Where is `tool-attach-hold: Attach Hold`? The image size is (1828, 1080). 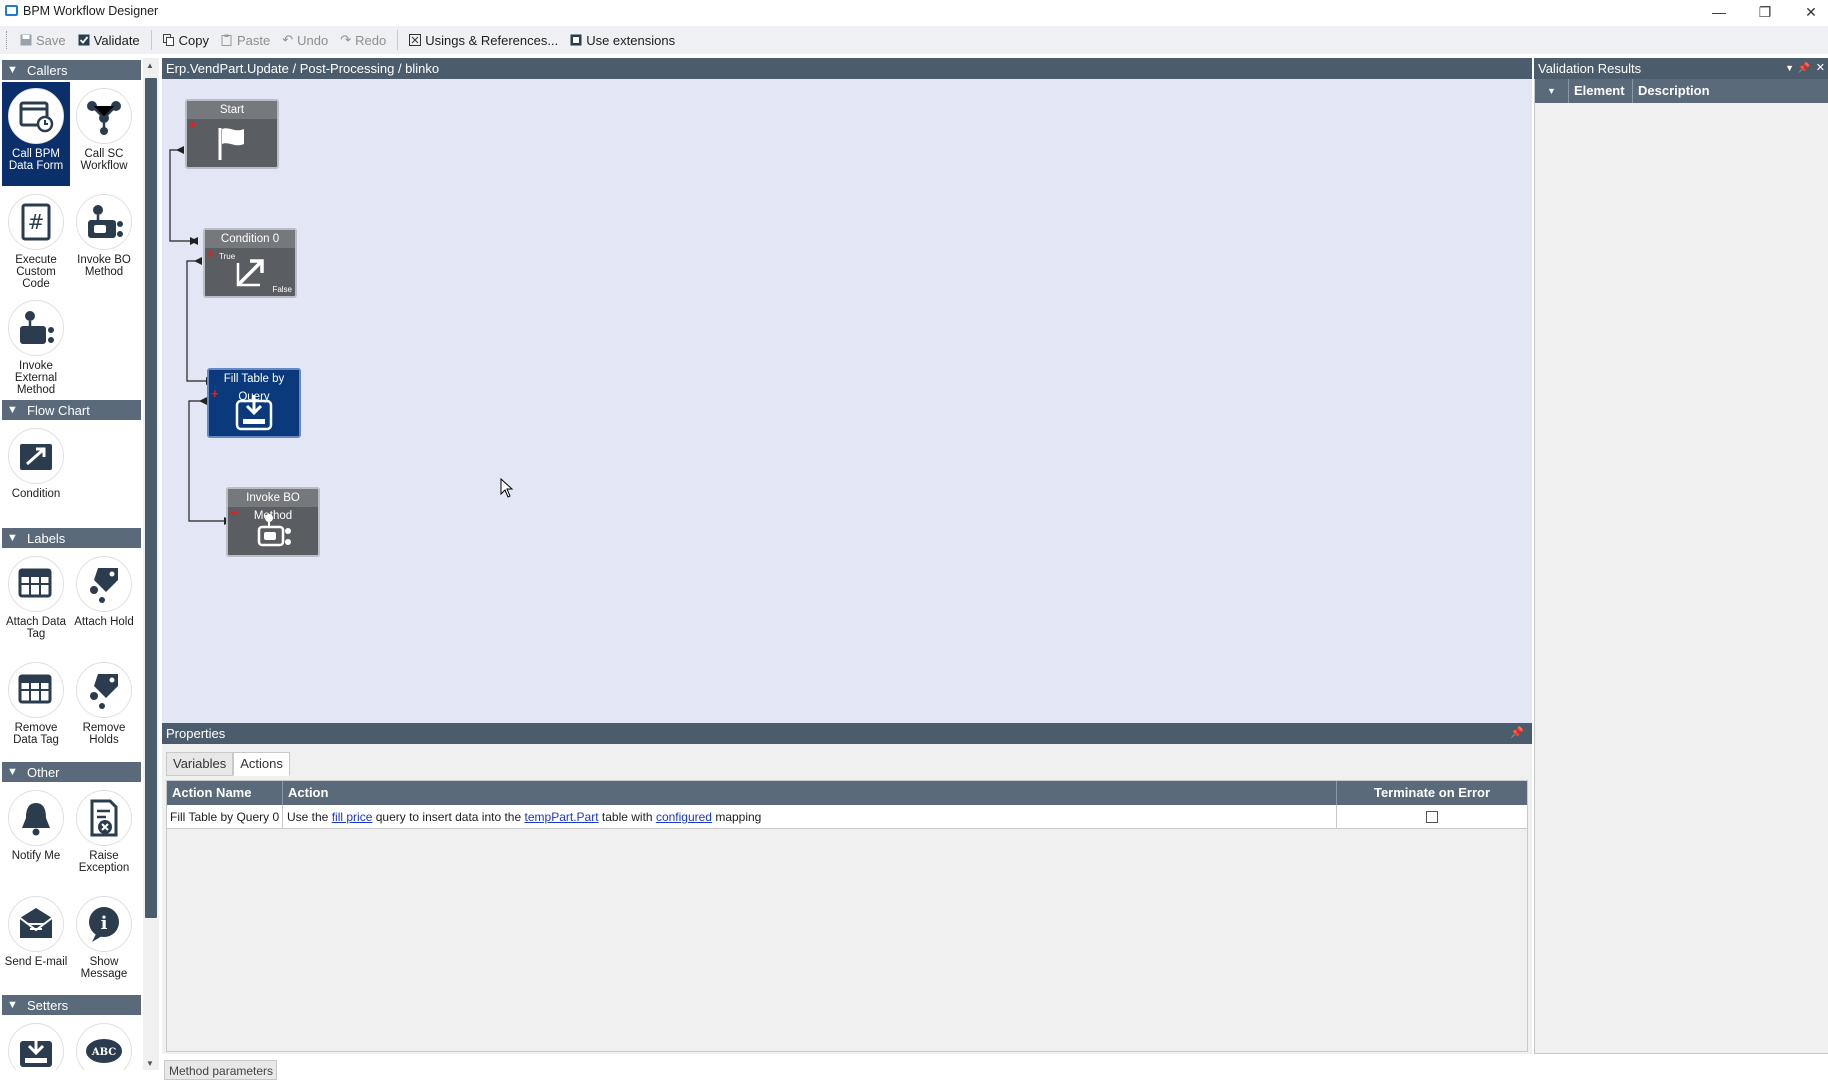 tool-attach-hold: Attach Hold is located at coordinates (104, 602).